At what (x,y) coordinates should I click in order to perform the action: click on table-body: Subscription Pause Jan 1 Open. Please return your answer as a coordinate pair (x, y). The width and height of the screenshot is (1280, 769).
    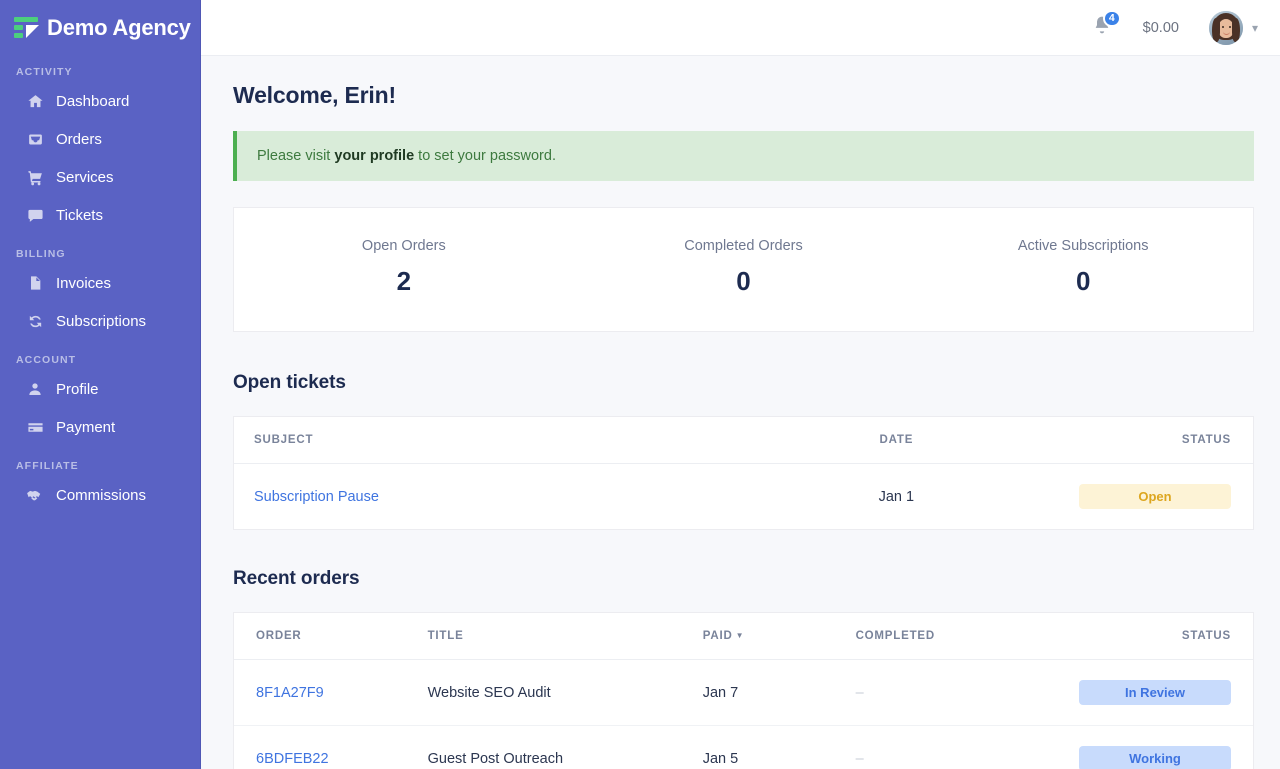
    Looking at the image, I should click on (743, 497).